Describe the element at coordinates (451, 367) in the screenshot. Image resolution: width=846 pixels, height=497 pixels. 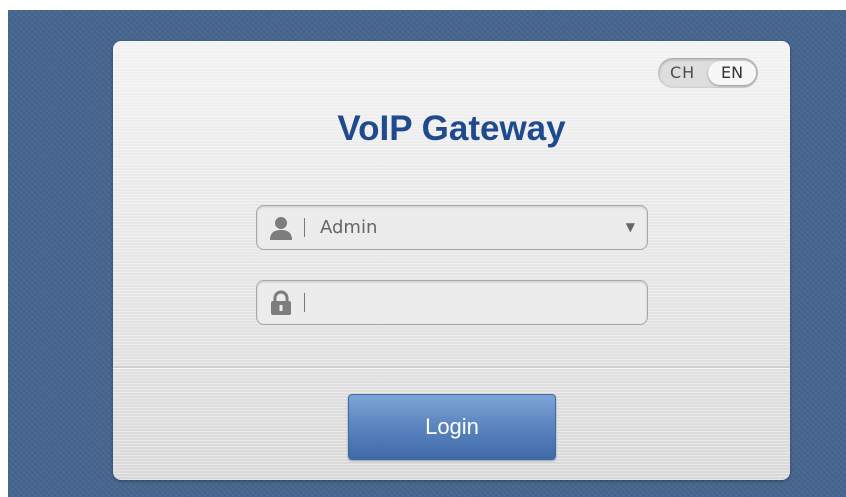
I see `form-divider` at that location.